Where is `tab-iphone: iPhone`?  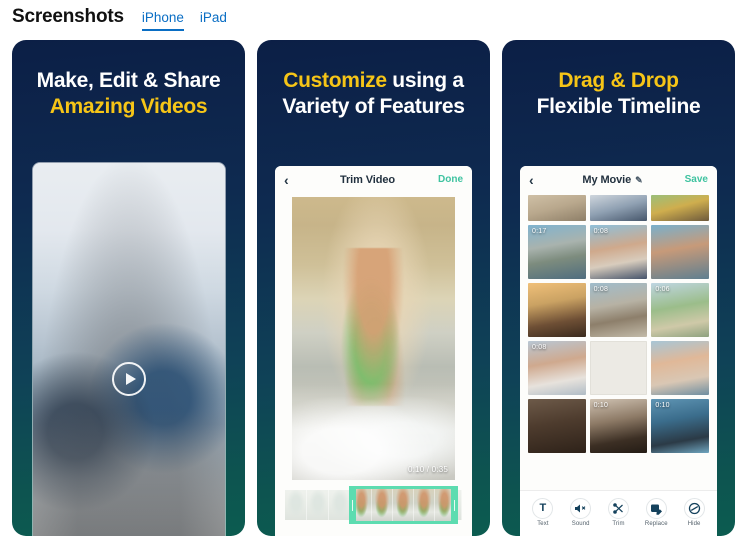 tab-iphone: iPhone is located at coordinates (162, 20).